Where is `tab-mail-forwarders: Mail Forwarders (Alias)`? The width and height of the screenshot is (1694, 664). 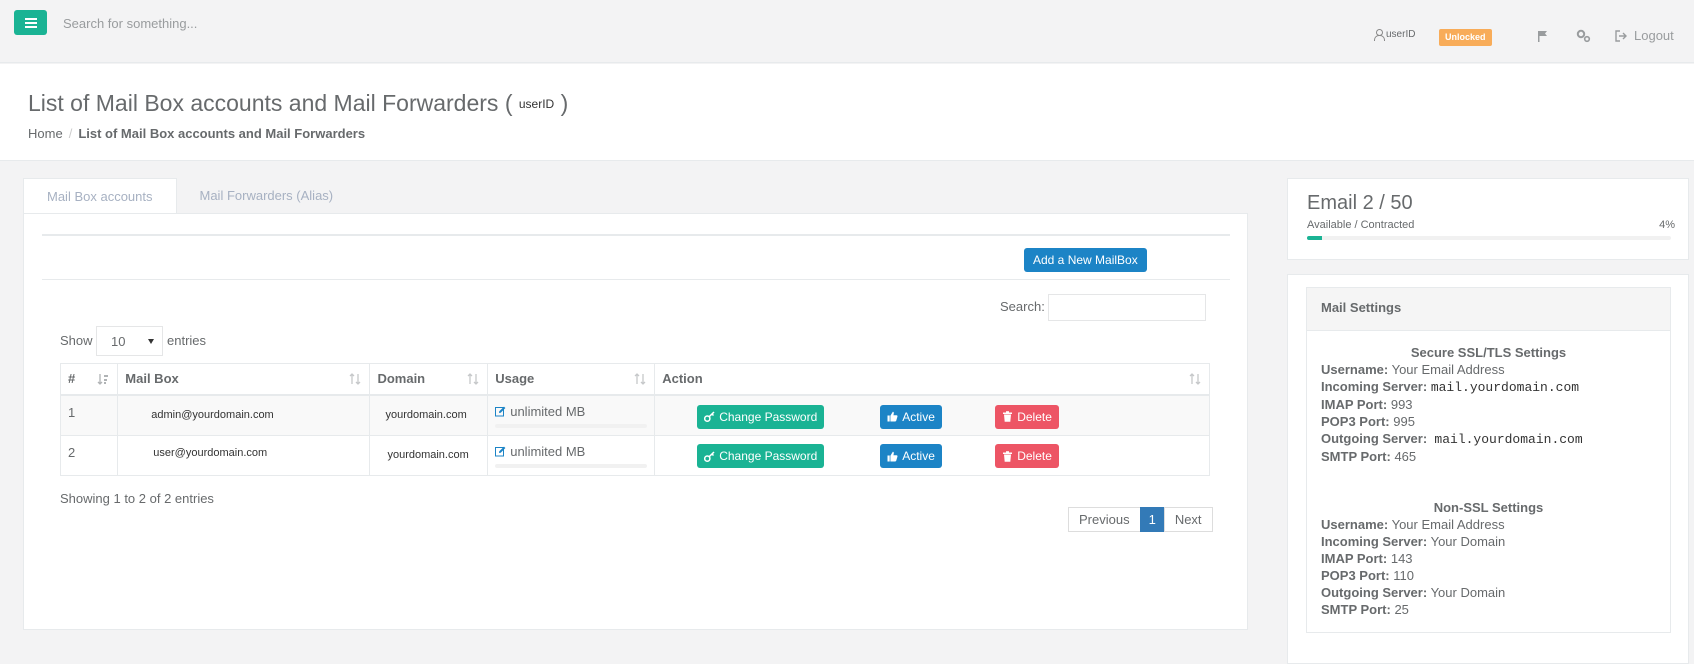 tab-mail-forwarders: Mail Forwarders (Alias) is located at coordinates (267, 196).